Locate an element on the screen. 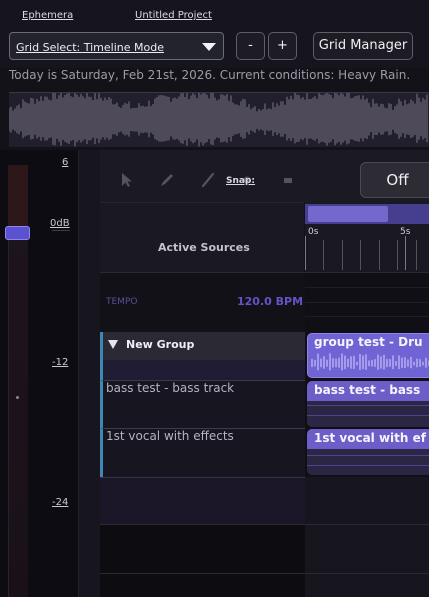  snap-label: Snap: is located at coordinates (241, 181).